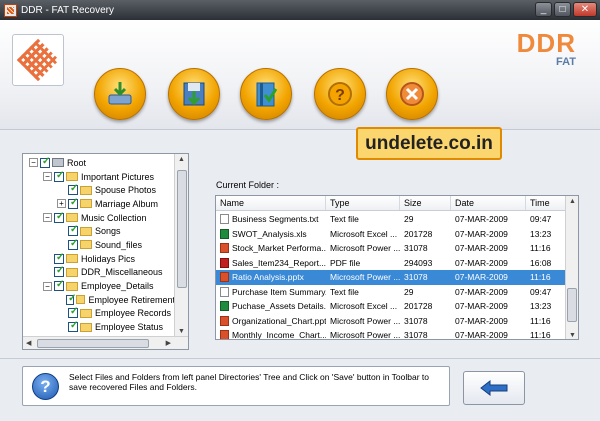 The width and height of the screenshot is (600, 421). What do you see at coordinates (99, 204) in the screenshot?
I see `tree-node: + Marriage Album` at bounding box center [99, 204].